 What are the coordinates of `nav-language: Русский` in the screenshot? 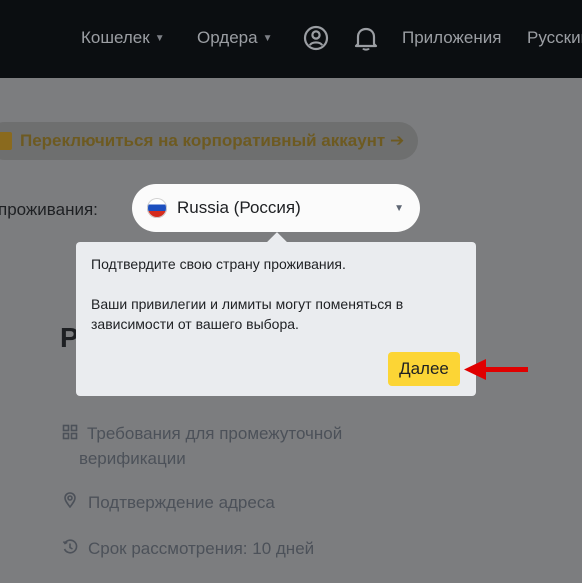 It's located at (554, 38).